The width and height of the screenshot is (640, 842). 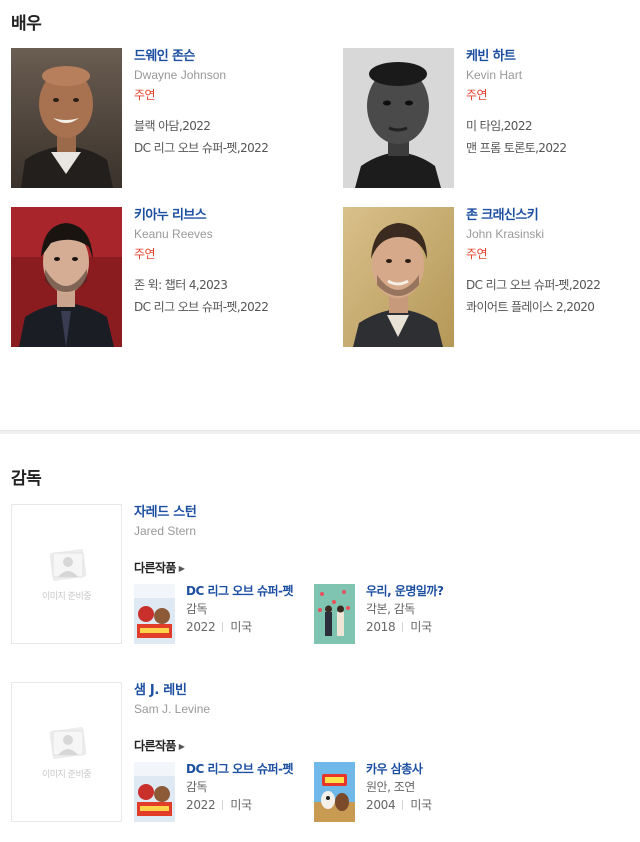 I want to click on actor-works: 존 윅: 챕터 4,2023 DC 리그 오브 슈퍼-펫,2022, so click(x=221, y=296).